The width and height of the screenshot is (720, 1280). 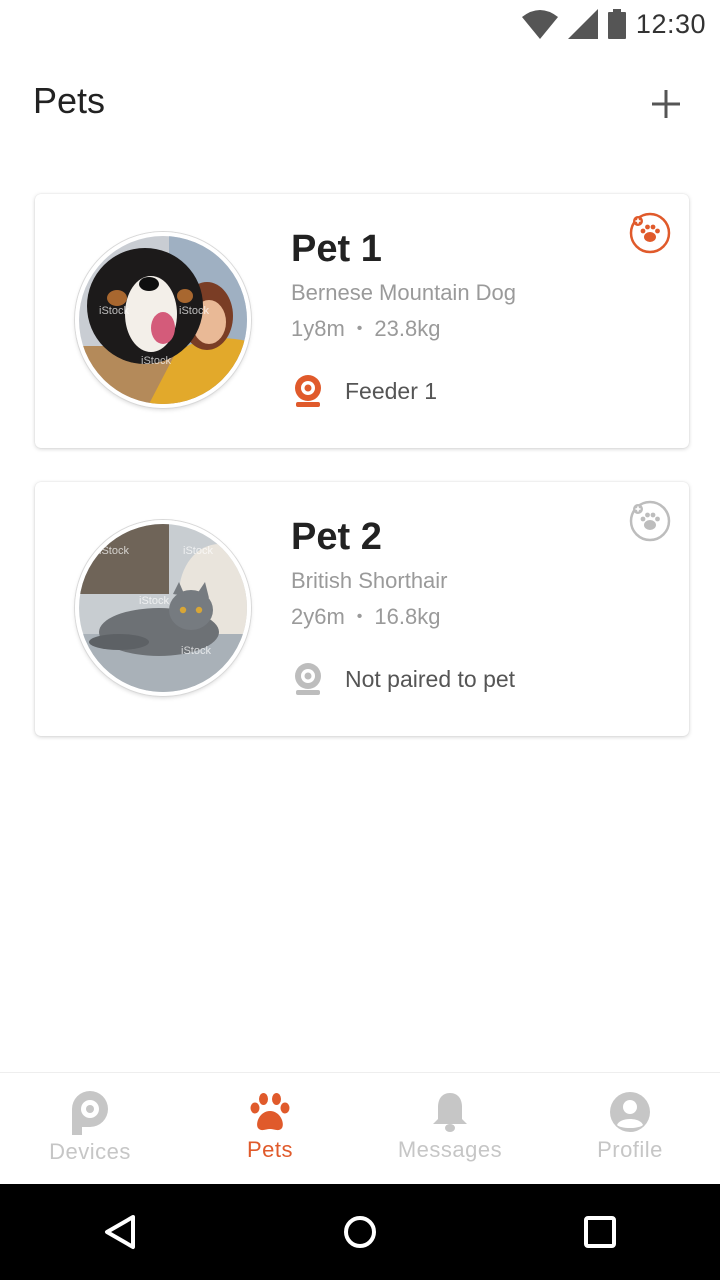 What do you see at coordinates (318, 328) in the screenshot?
I see `pet-age: 1y8m` at bounding box center [318, 328].